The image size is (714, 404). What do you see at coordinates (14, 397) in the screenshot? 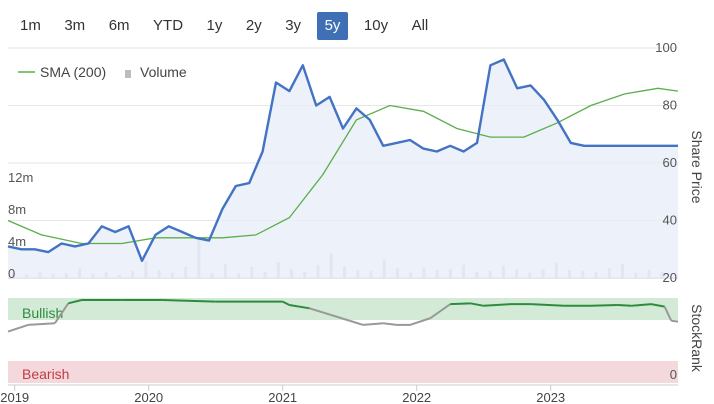
I see `year-tick-label: 2019` at bounding box center [14, 397].